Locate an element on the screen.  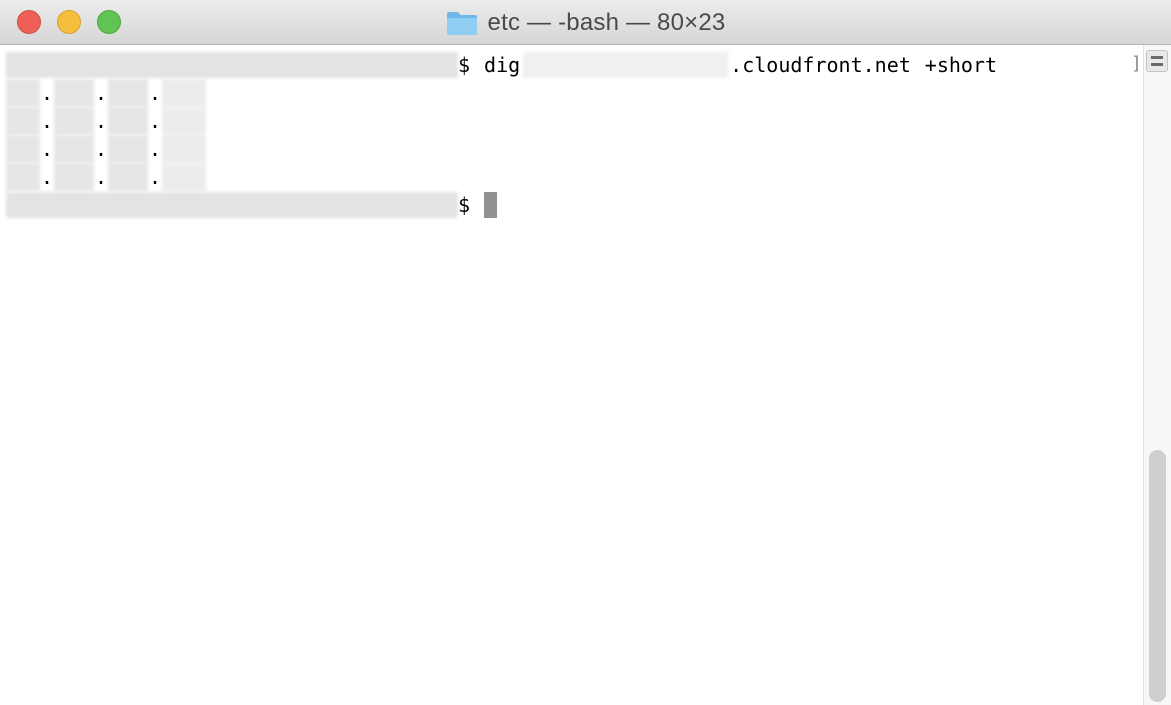
command-verb: dig is located at coordinates (502, 65).